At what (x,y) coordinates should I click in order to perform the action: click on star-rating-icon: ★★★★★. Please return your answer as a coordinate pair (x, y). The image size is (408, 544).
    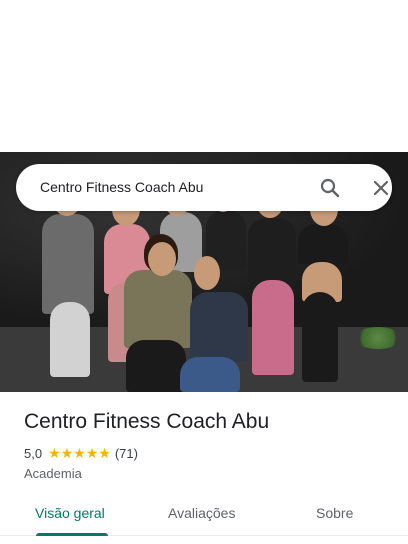
    Looking at the image, I should click on (79, 453).